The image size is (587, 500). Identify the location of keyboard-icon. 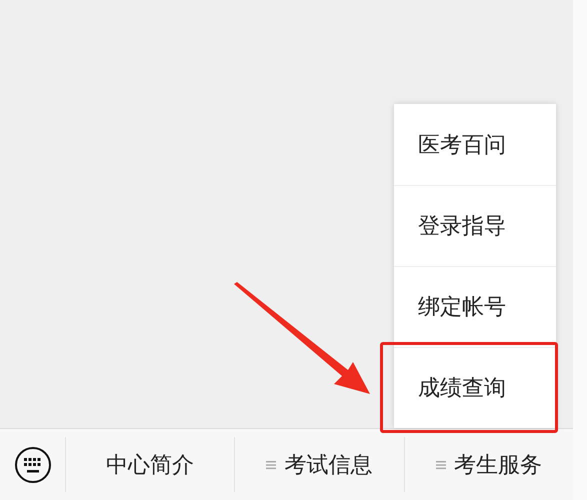
(33, 465).